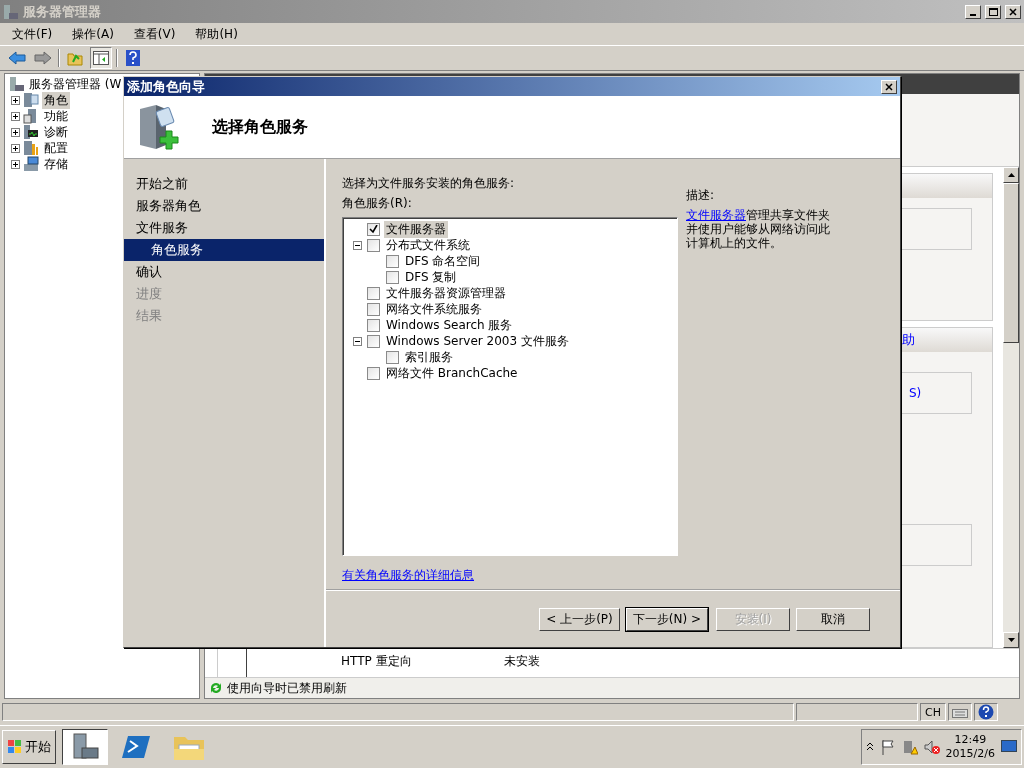 This screenshot has height=768, width=1024. What do you see at coordinates (216, 688) in the screenshot?
I see `refresh-icon` at bounding box center [216, 688].